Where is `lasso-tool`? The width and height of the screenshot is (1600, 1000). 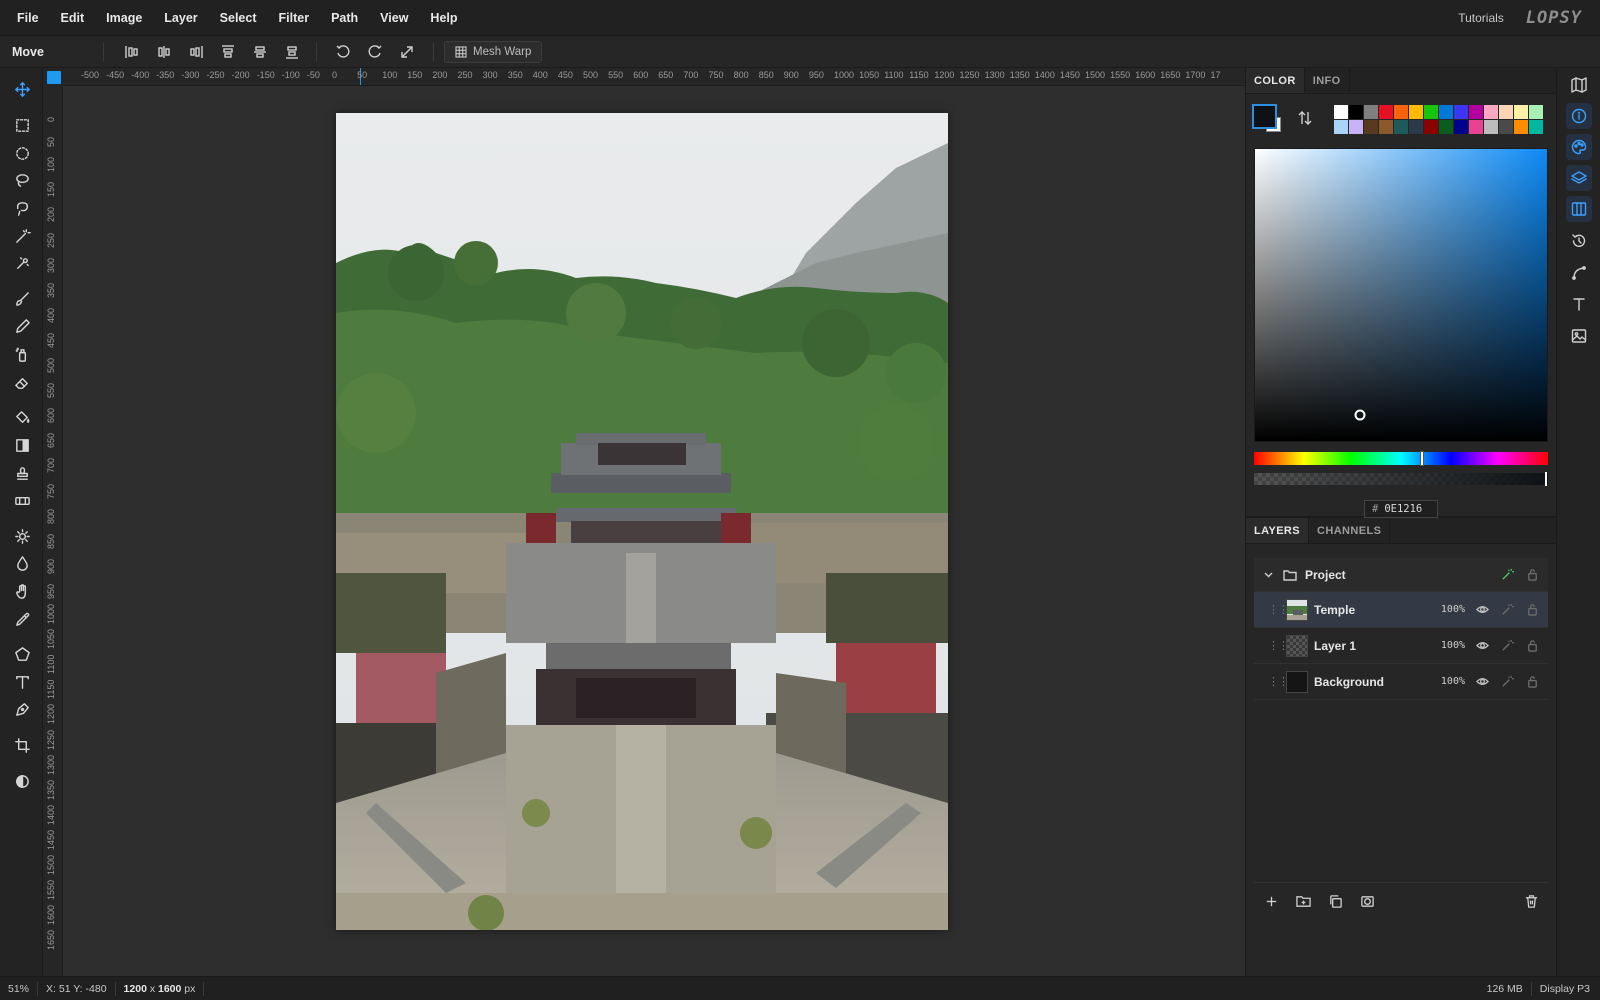
lasso-tool is located at coordinates (22, 180).